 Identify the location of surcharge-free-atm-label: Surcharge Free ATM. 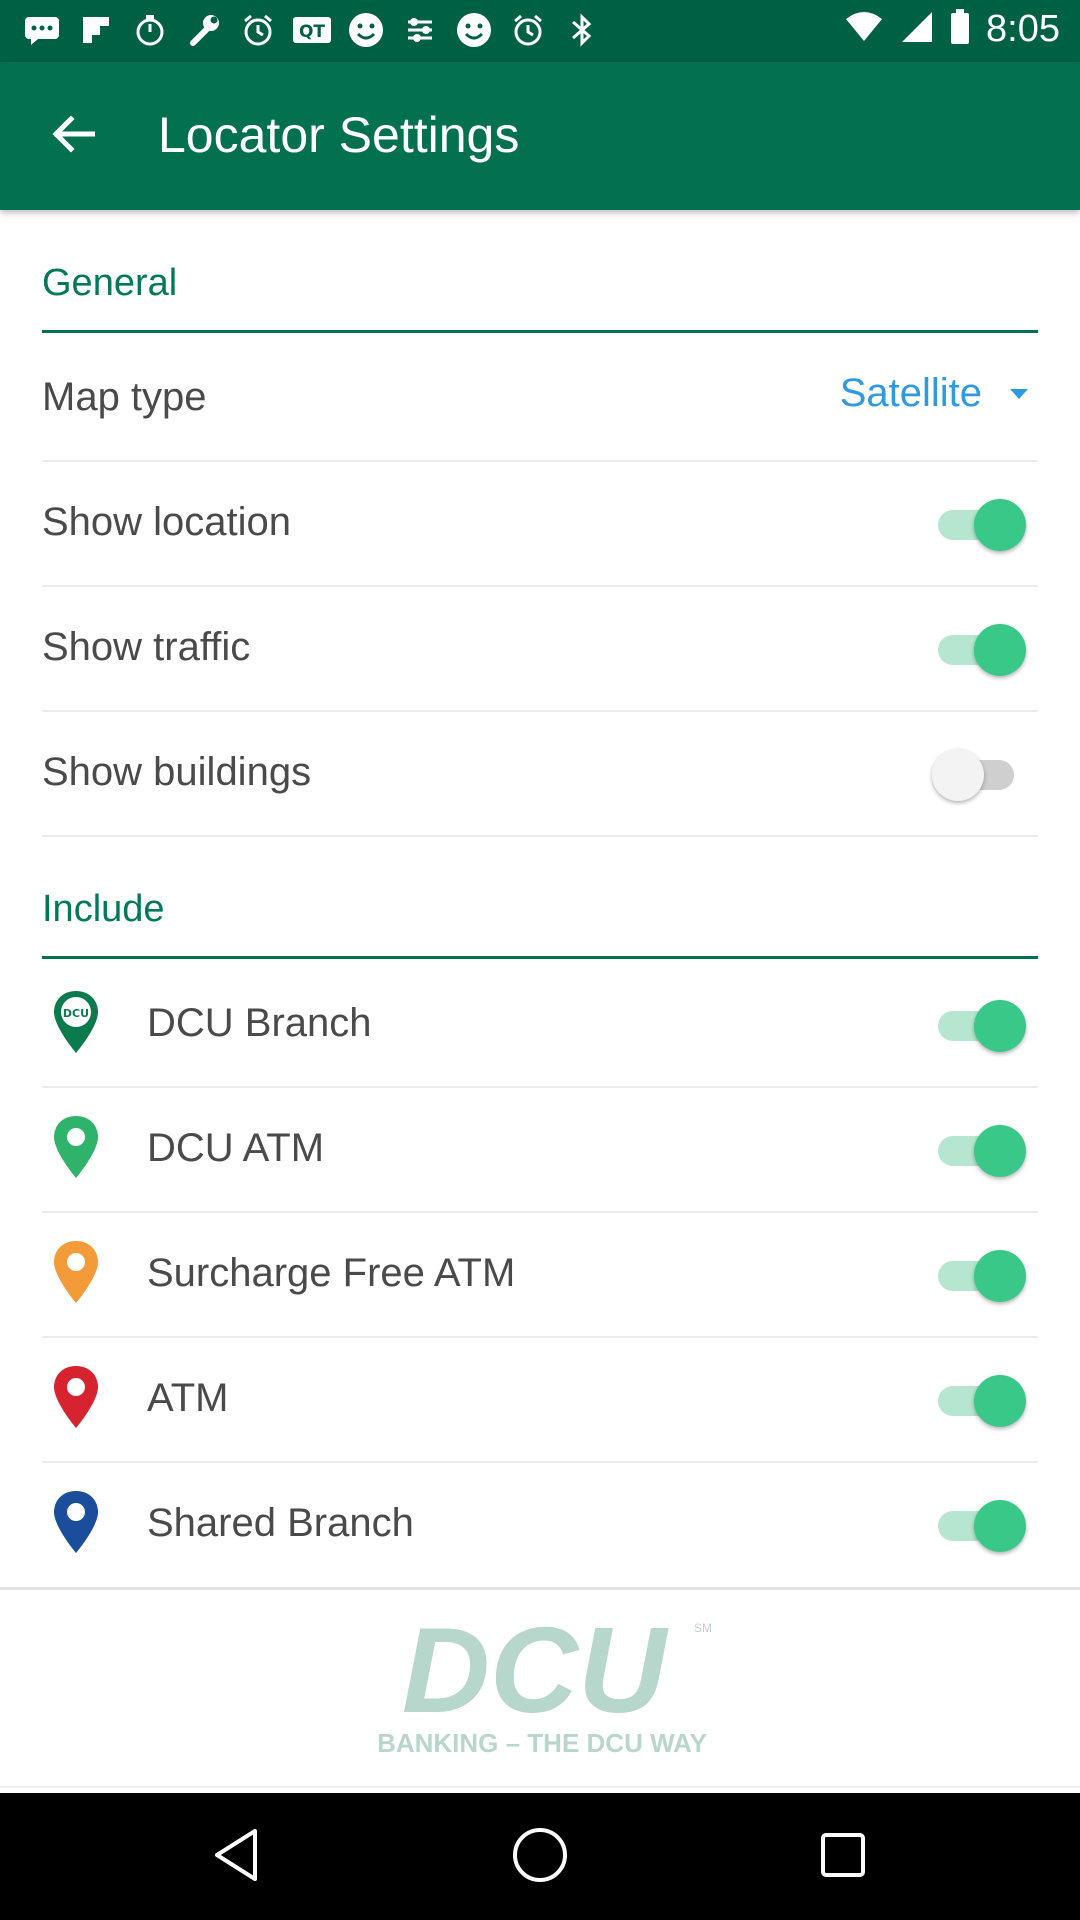
(331, 1273).